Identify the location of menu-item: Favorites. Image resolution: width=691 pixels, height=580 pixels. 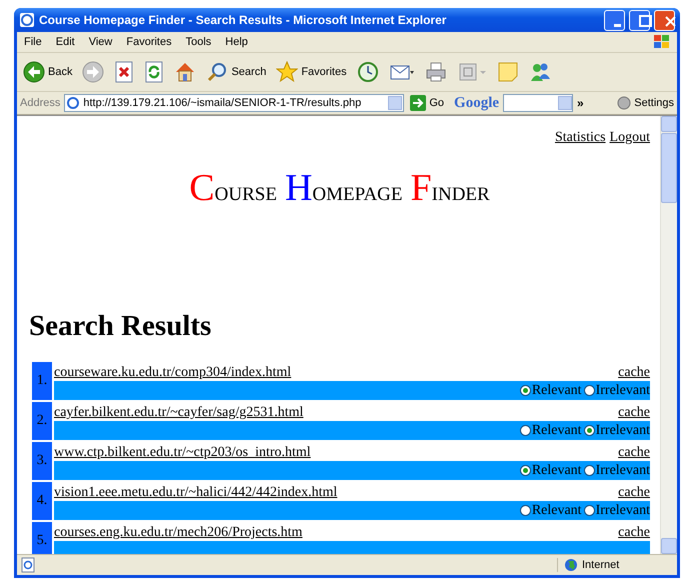
(149, 42).